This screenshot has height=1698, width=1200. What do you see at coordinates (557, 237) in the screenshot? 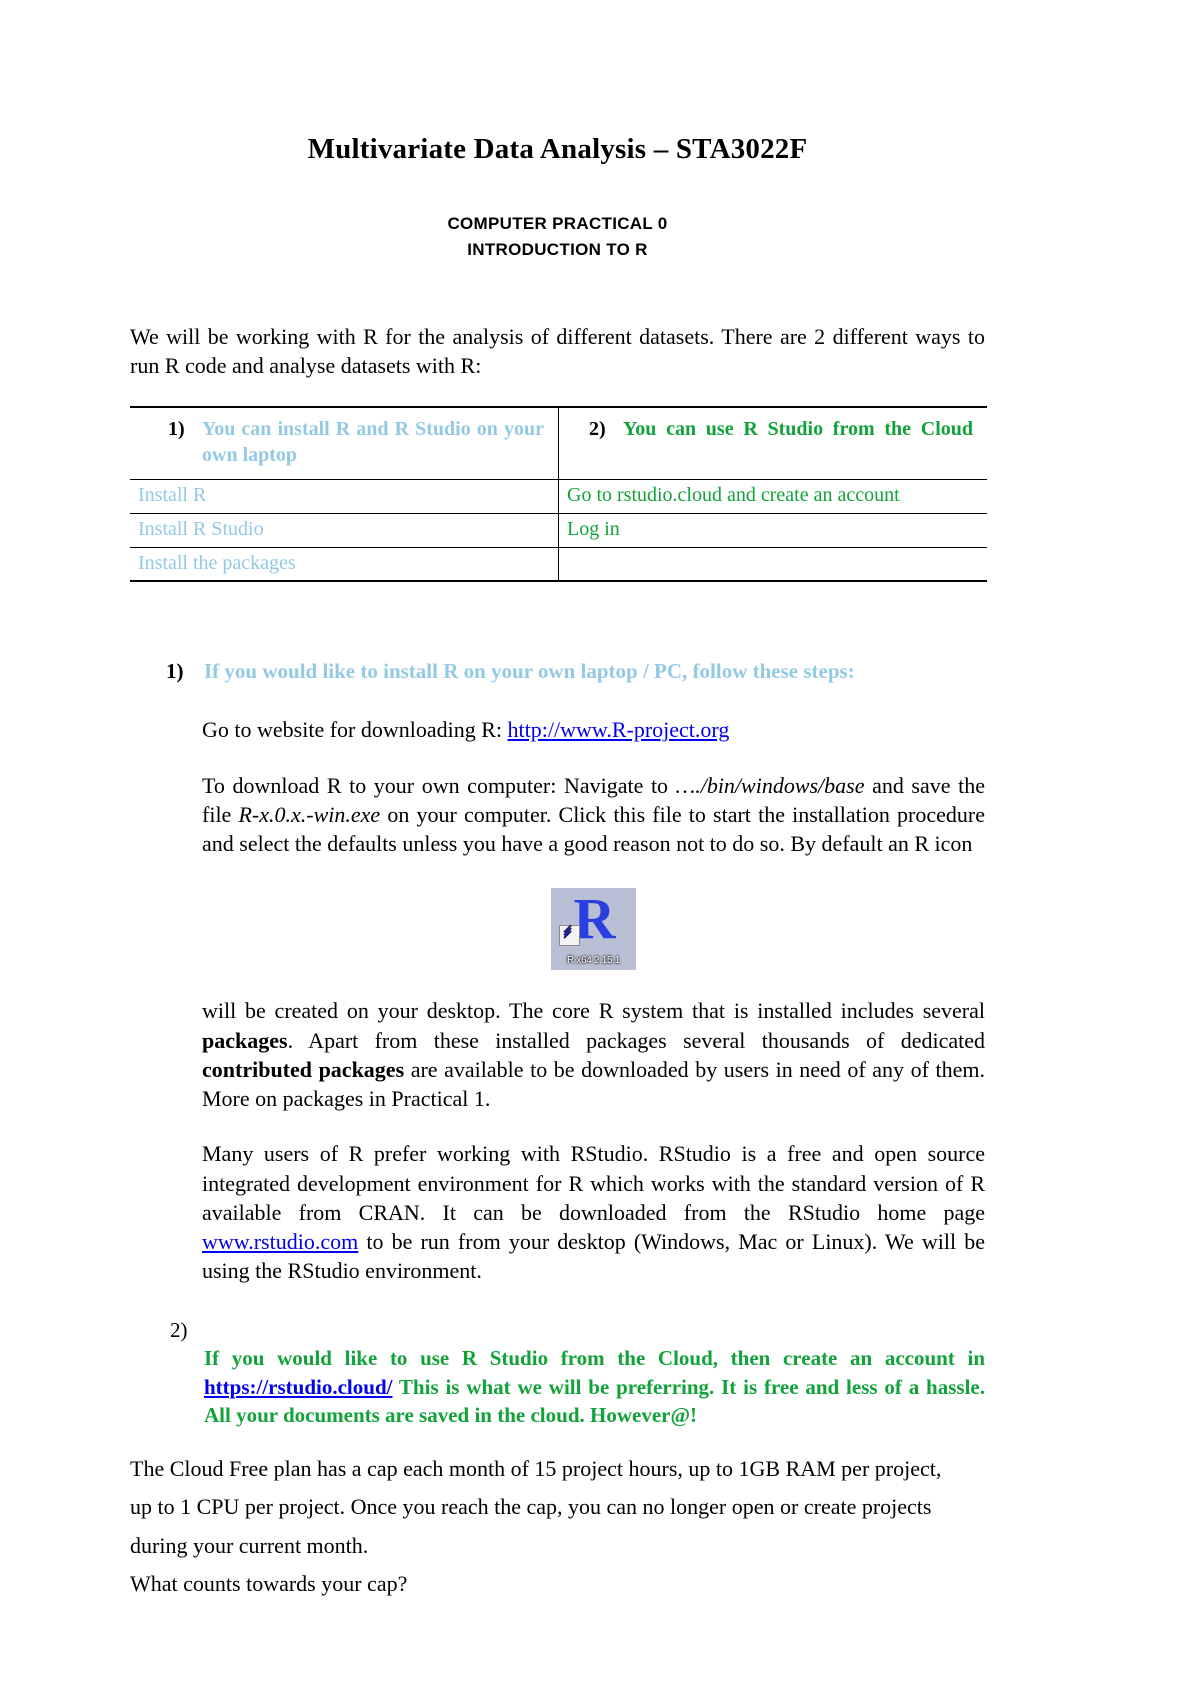
I see `subtitle-block: COMPUTER PRACTICAL 0 INTRODUCTION TO R` at bounding box center [557, 237].